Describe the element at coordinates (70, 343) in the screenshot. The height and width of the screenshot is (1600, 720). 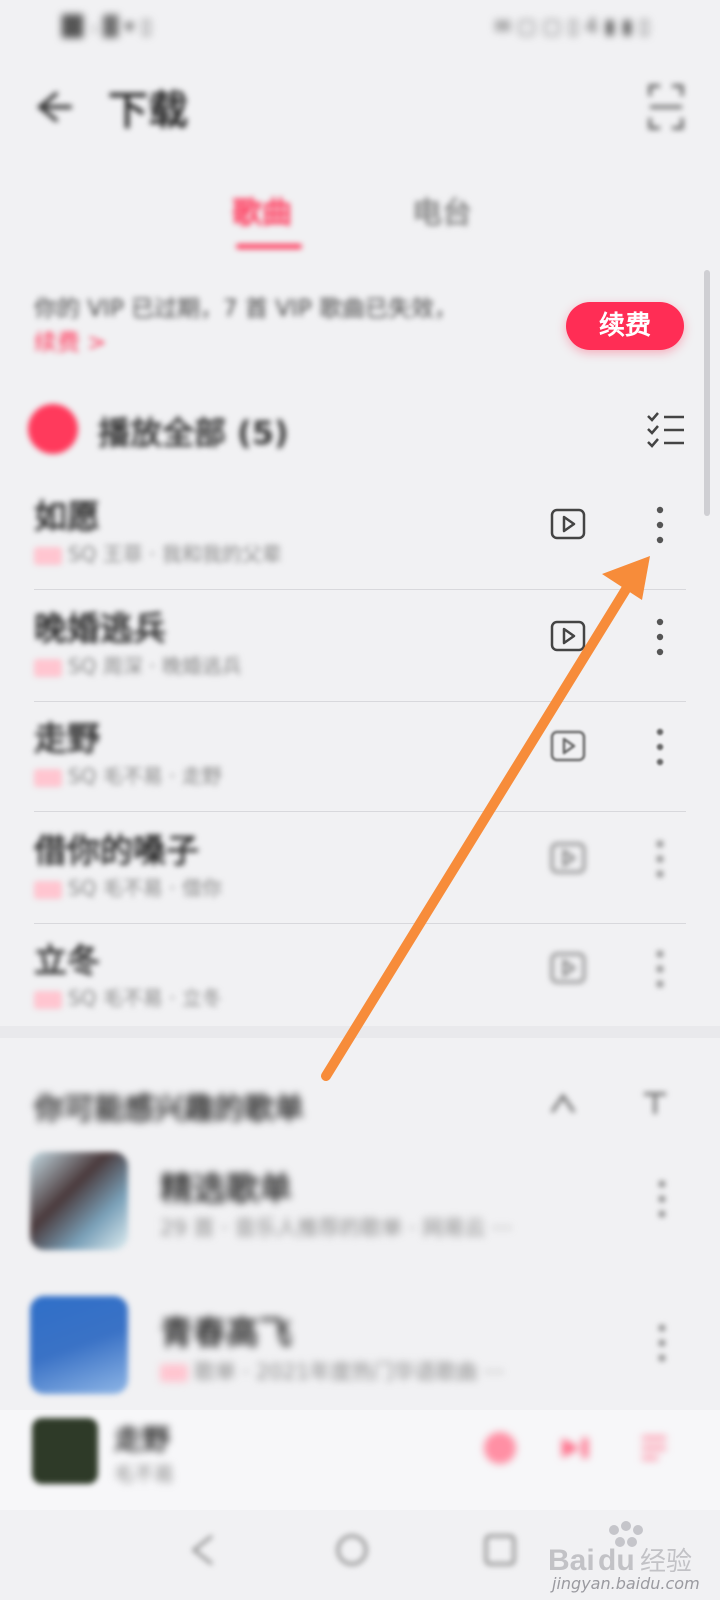
I see `vip-renew-link: 续费 >` at that location.